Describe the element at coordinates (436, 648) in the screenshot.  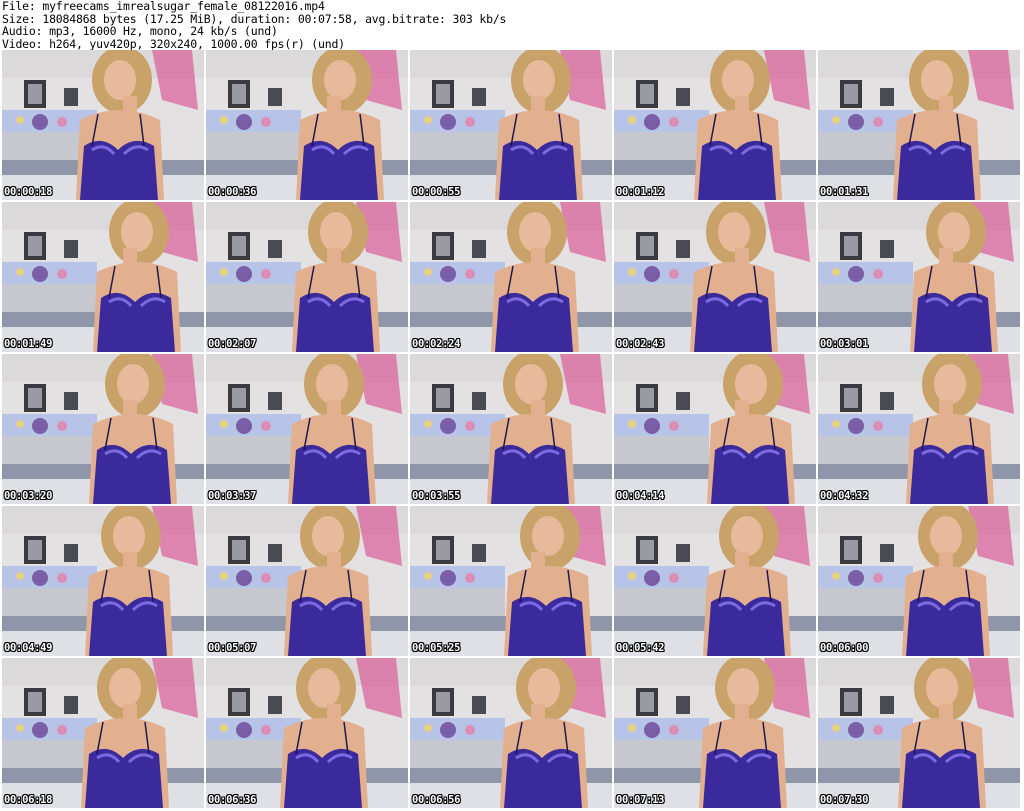
I see `thumbnail-timestamp: 00:05:25` at that location.